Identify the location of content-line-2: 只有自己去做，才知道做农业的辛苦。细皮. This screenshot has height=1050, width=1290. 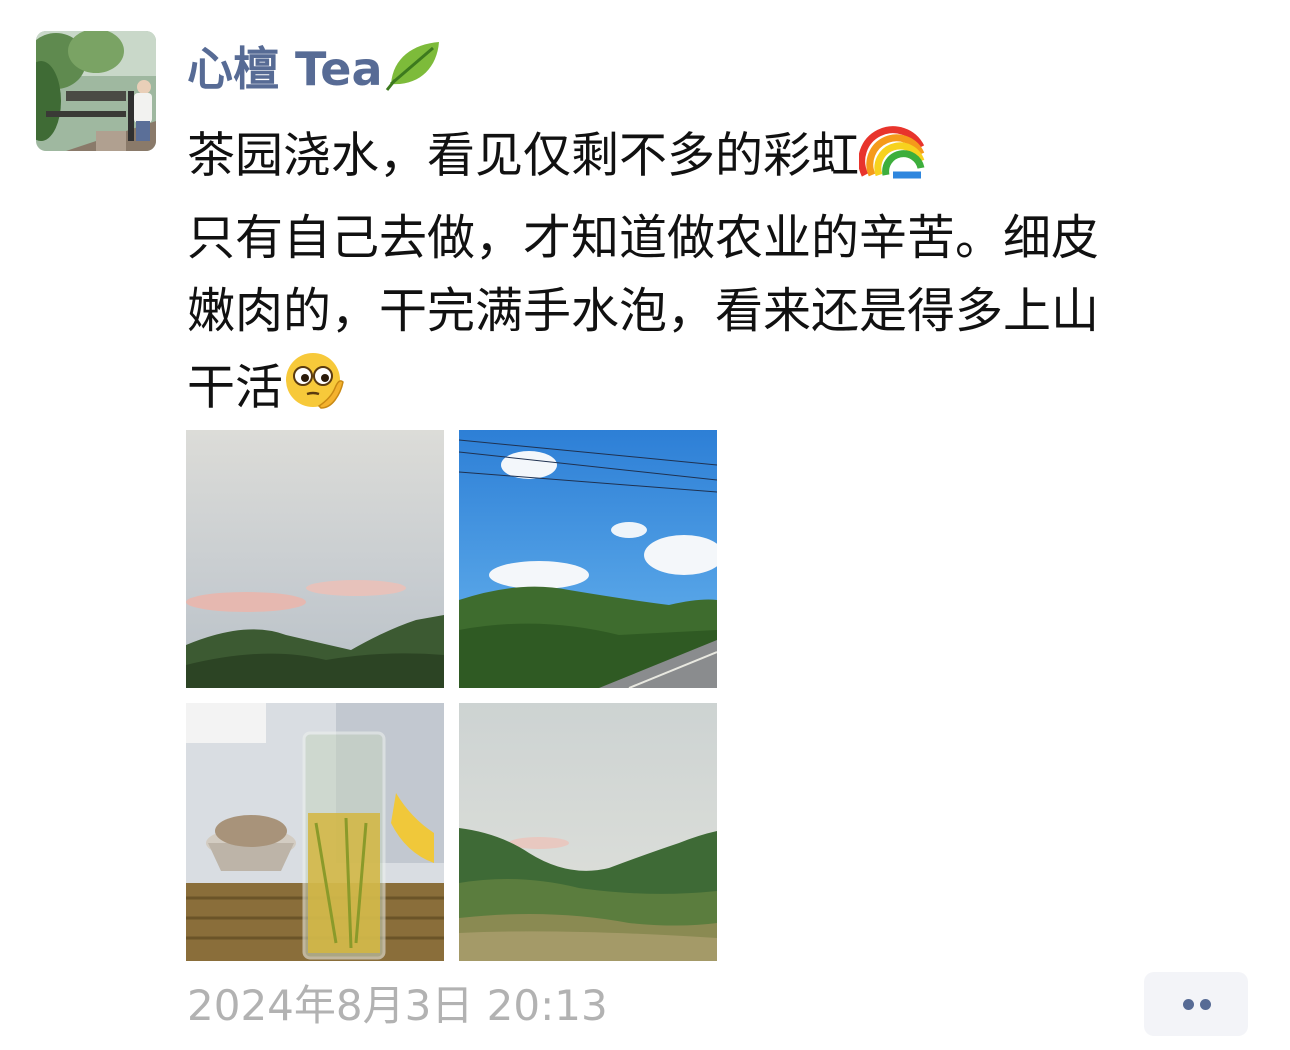
(643, 238).